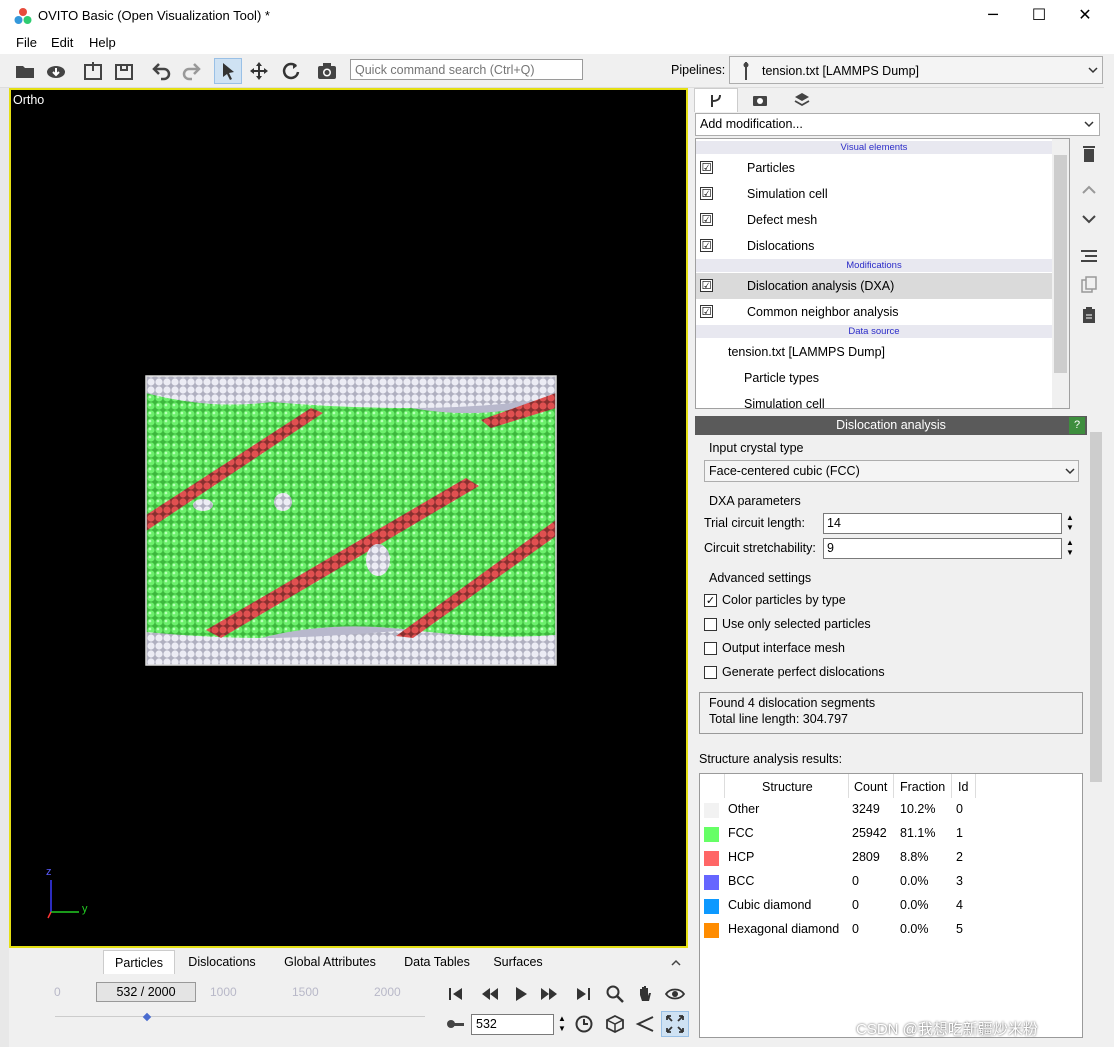 The image size is (1114, 1047). I want to click on col-count: Count, so click(870, 787).